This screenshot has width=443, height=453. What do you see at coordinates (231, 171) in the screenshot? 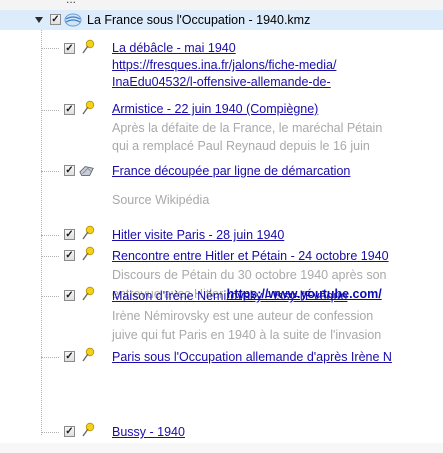
I see `placemark-title: France découpée par ligne de démarcation` at bounding box center [231, 171].